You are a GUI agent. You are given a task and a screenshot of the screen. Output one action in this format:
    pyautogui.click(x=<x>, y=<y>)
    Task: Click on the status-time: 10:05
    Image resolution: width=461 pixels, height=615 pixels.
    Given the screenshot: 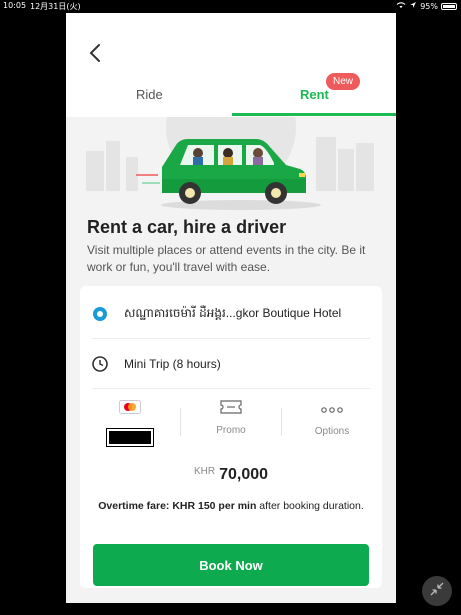 What is the action you would take?
    pyautogui.click(x=15, y=5)
    